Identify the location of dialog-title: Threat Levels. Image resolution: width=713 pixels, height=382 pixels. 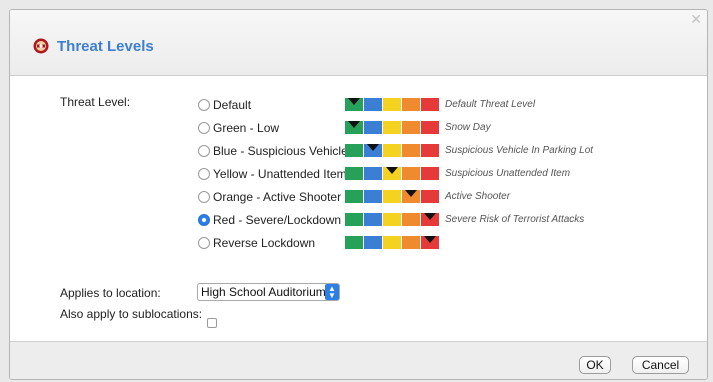
(105, 46).